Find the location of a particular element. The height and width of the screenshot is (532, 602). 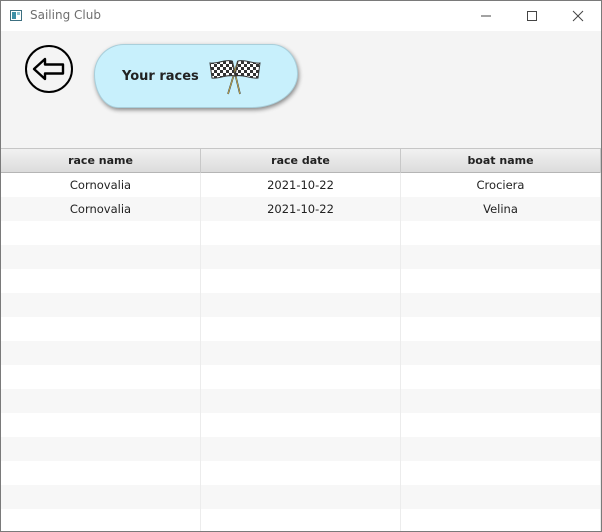

table-row: Cornovalia 2021-10-22 Velina is located at coordinates (301, 209).